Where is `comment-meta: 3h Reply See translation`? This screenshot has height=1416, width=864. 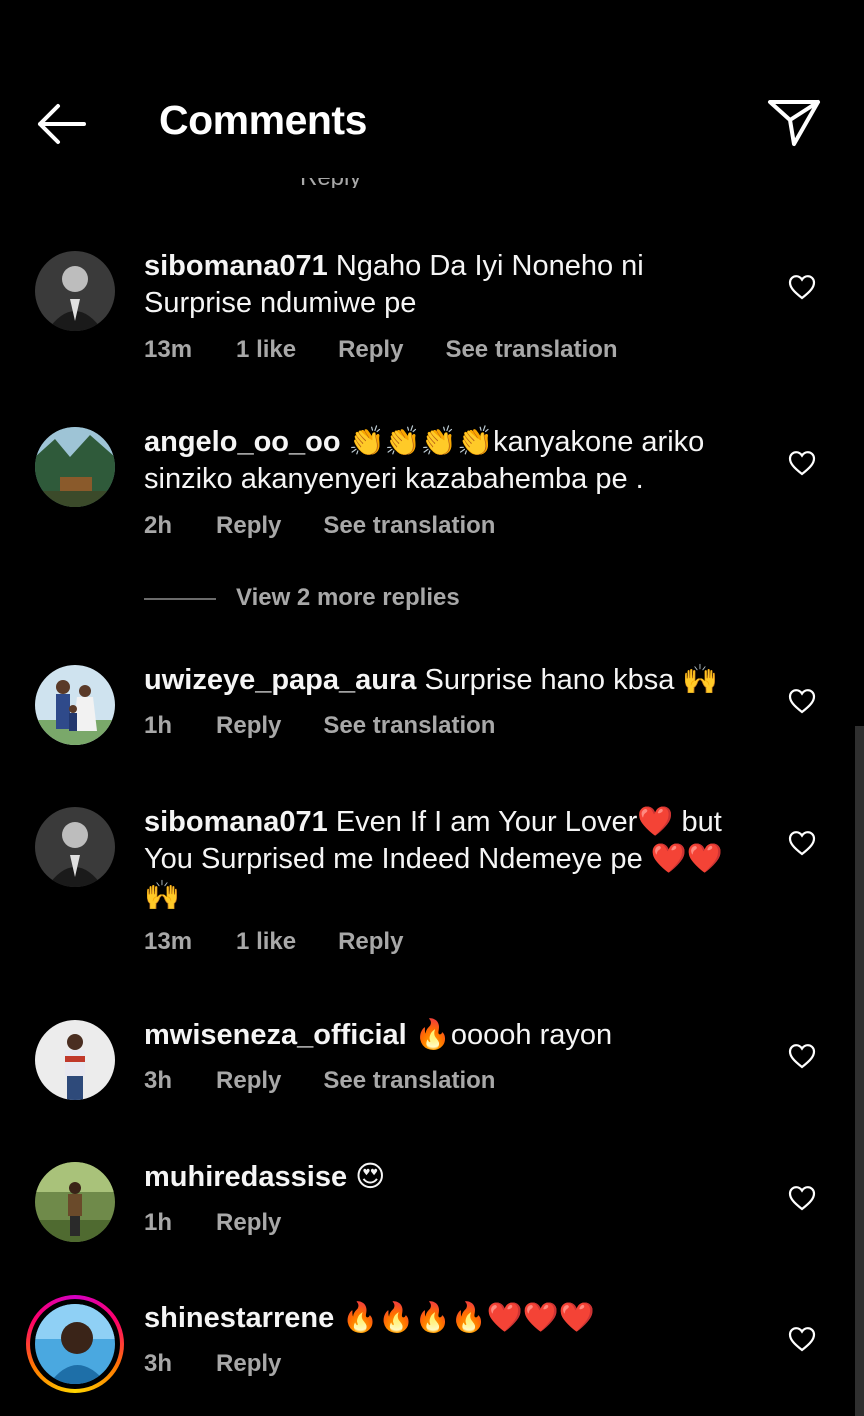 comment-meta: 3h Reply See translation is located at coordinates (340, 1081).